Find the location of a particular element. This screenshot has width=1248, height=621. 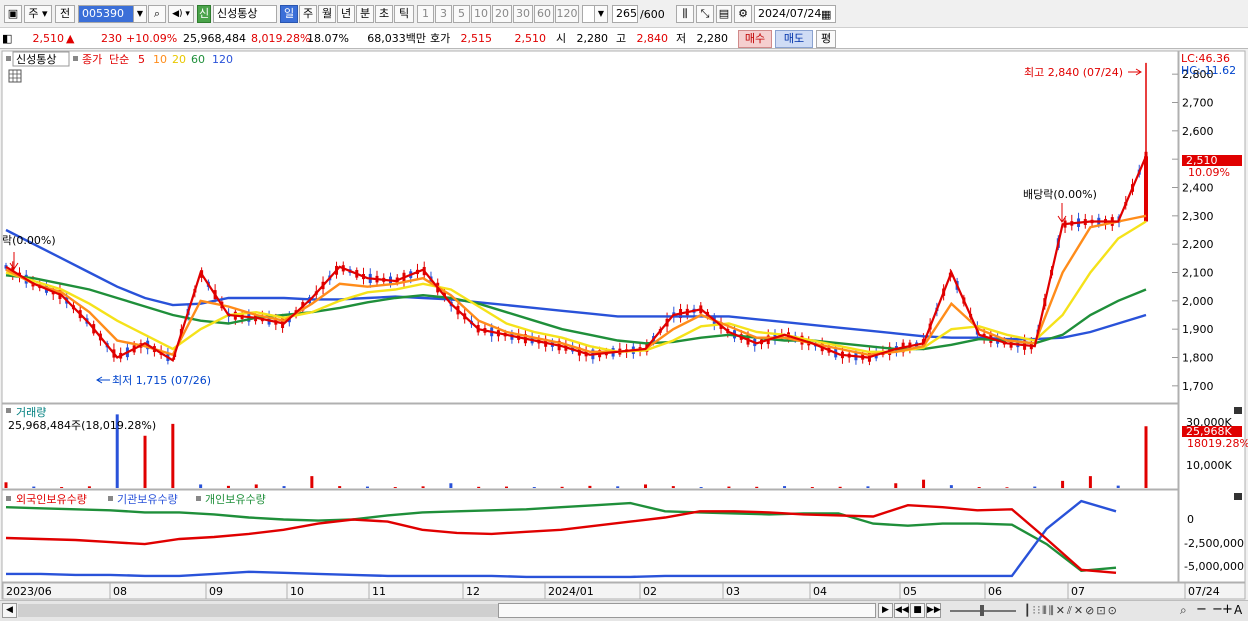

auto-scale-icon: A is located at coordinates (1238, 610).